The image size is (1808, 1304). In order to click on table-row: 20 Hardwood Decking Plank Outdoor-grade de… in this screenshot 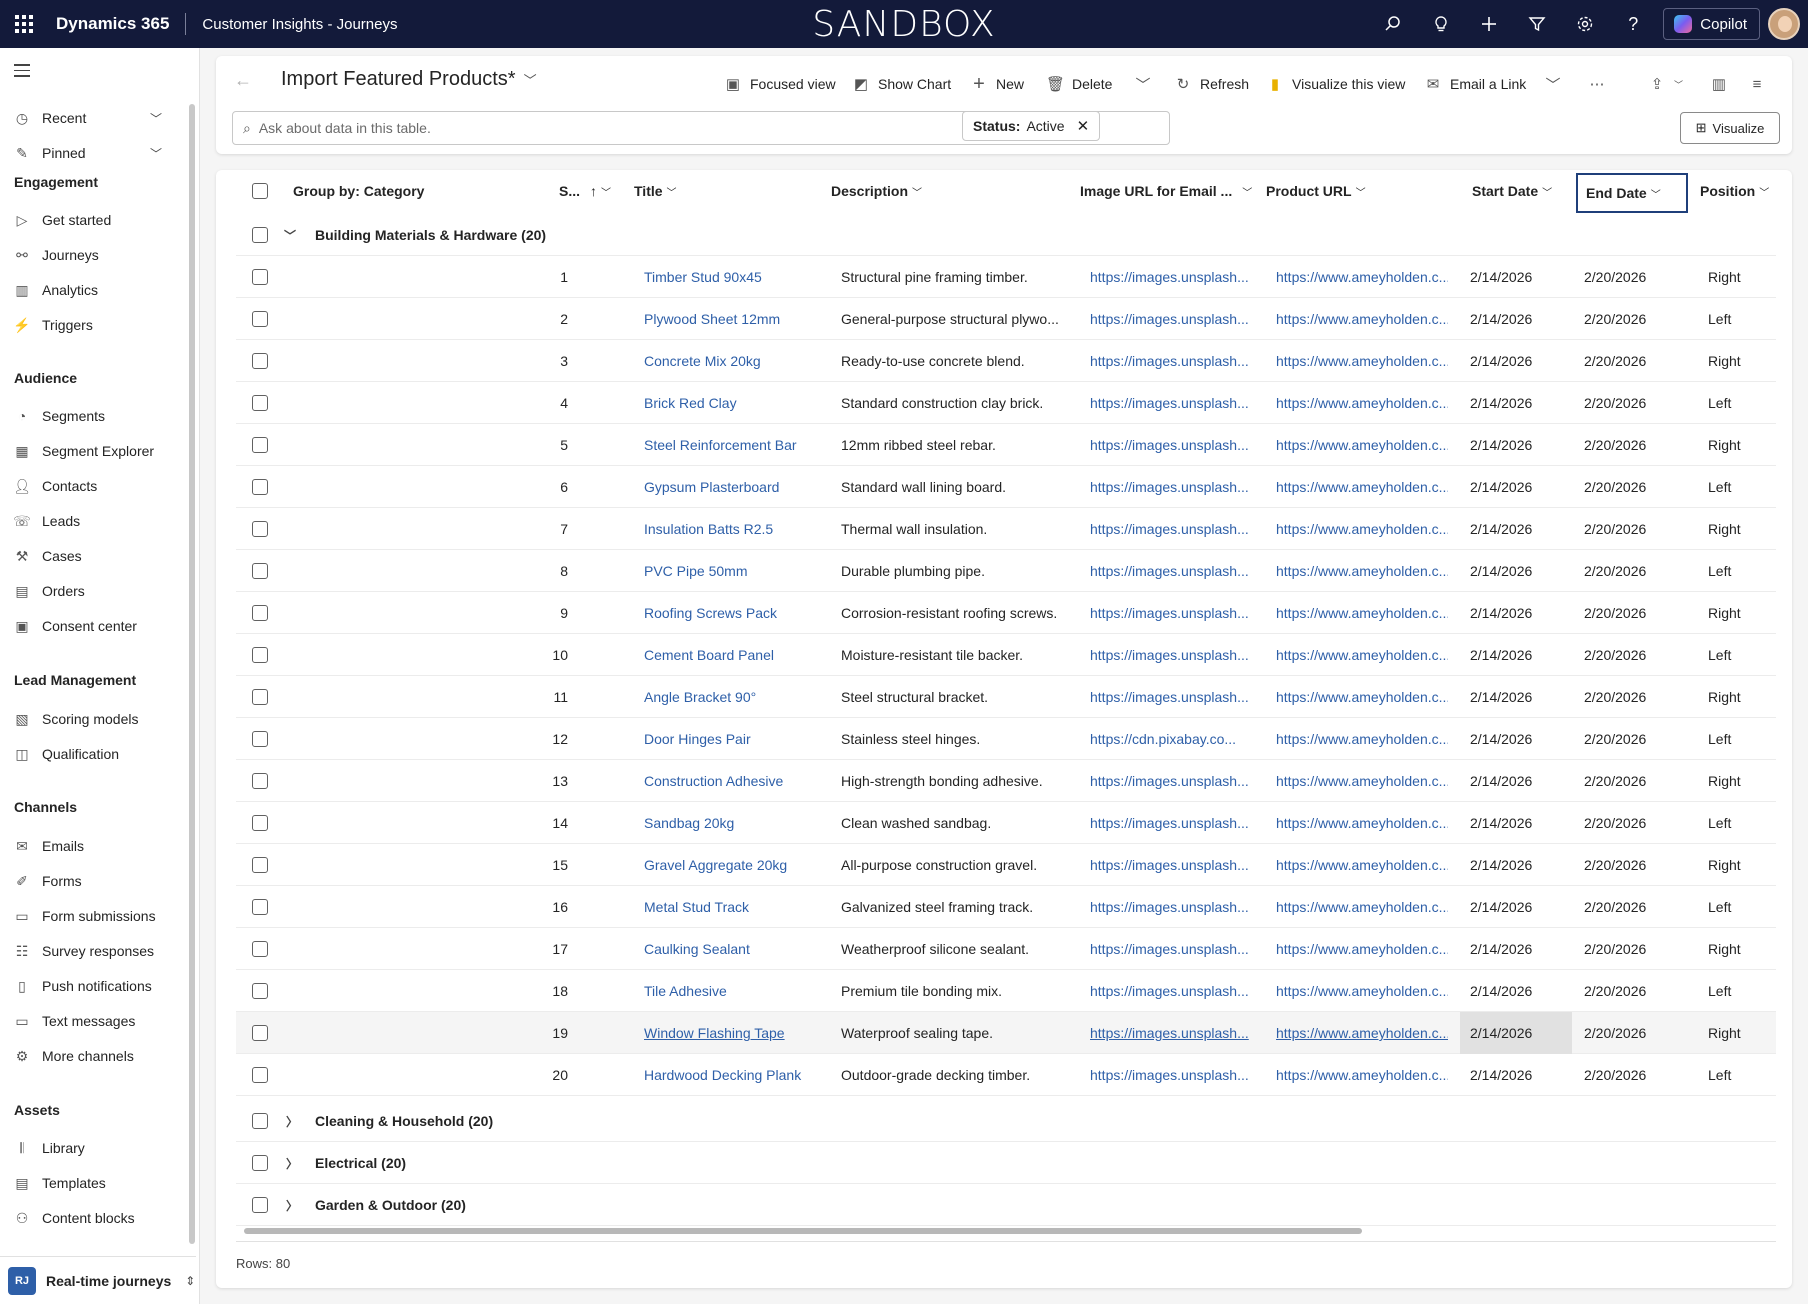, I will do `click(1006, 1075)`.